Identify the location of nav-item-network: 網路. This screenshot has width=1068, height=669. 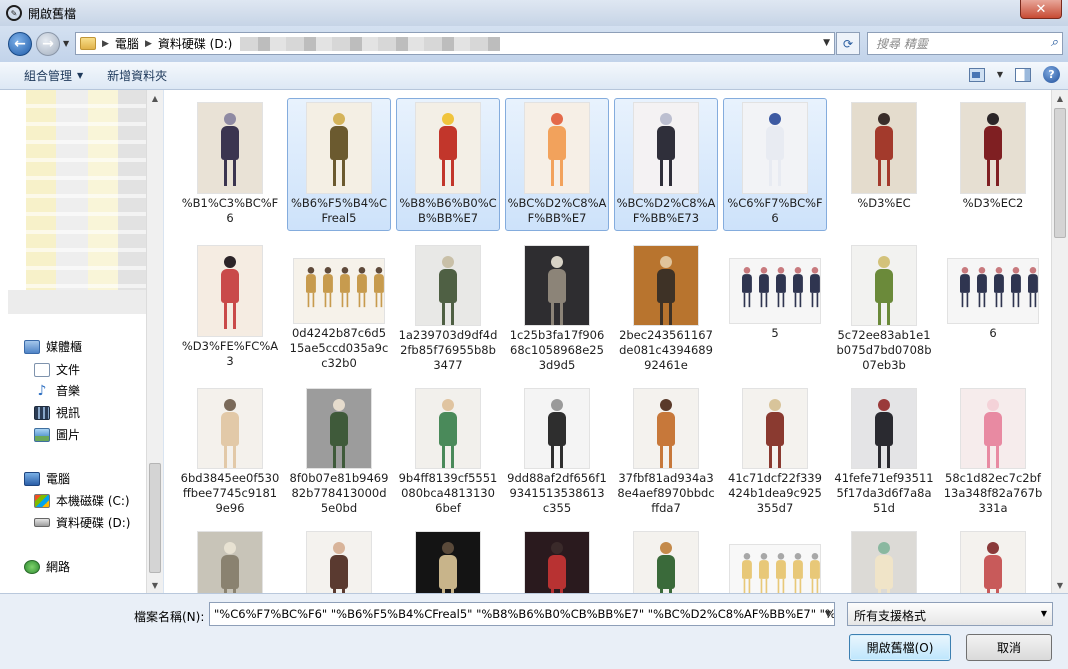
(47, 566).